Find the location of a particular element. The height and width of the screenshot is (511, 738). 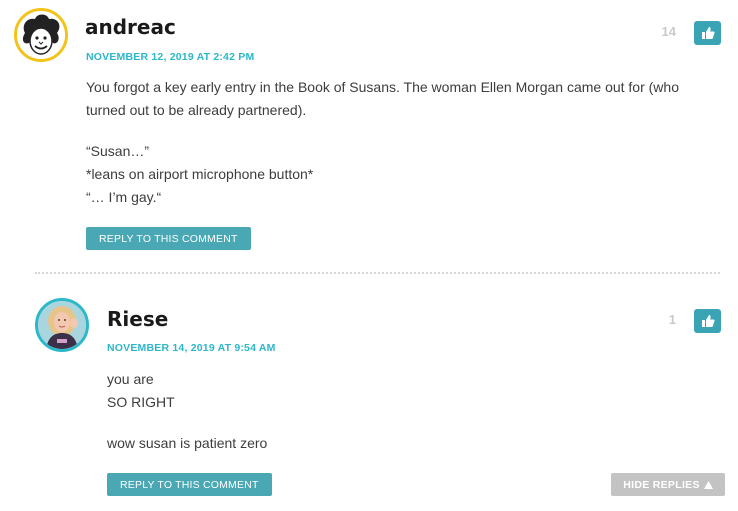

like-count: 1 is located at coordinates (672, 319).